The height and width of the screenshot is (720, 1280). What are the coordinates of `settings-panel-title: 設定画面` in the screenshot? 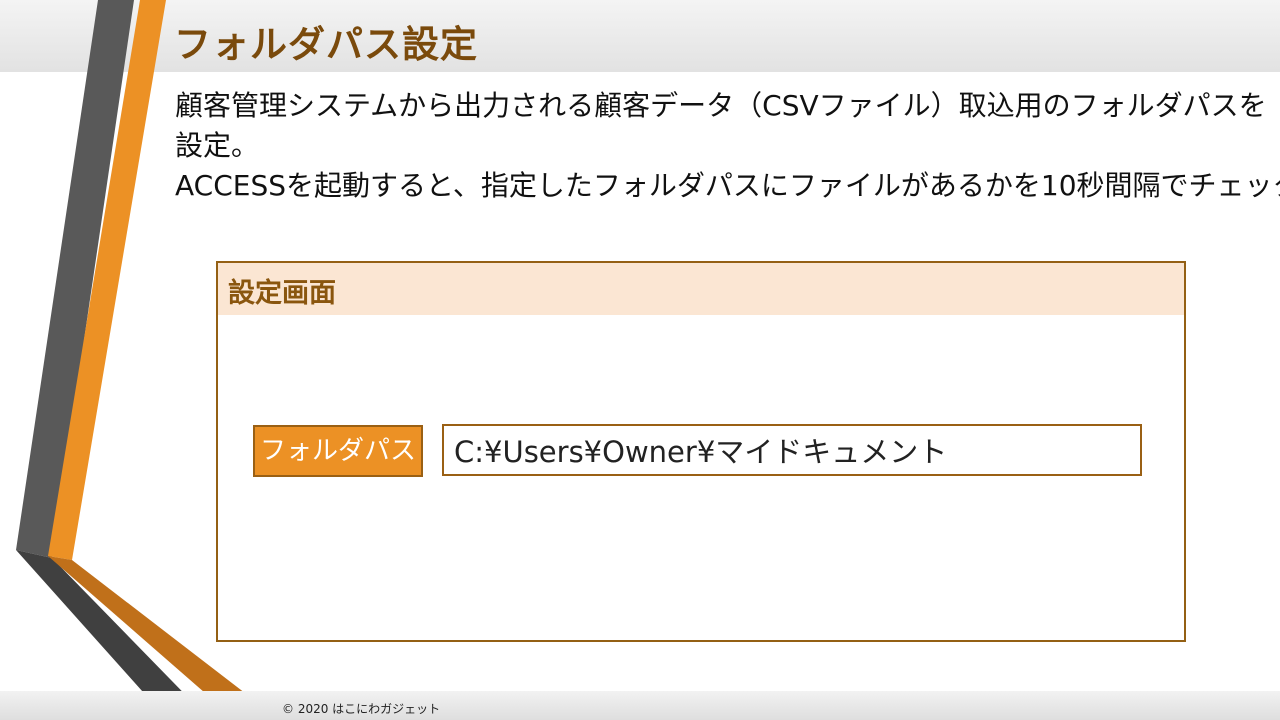 It's located at (282, 293).